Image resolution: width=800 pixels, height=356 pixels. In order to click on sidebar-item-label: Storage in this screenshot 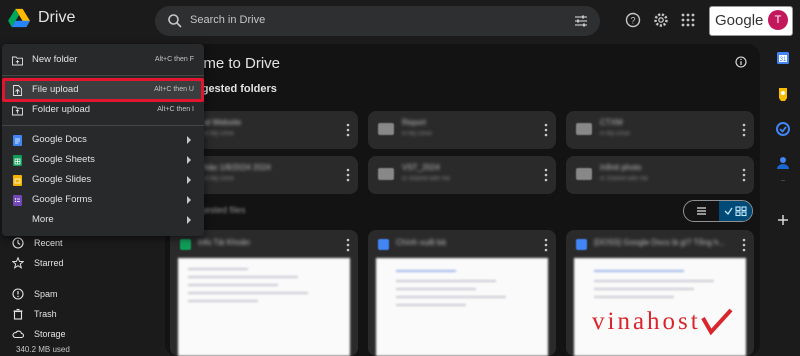, I will do `click(50, 334)`.